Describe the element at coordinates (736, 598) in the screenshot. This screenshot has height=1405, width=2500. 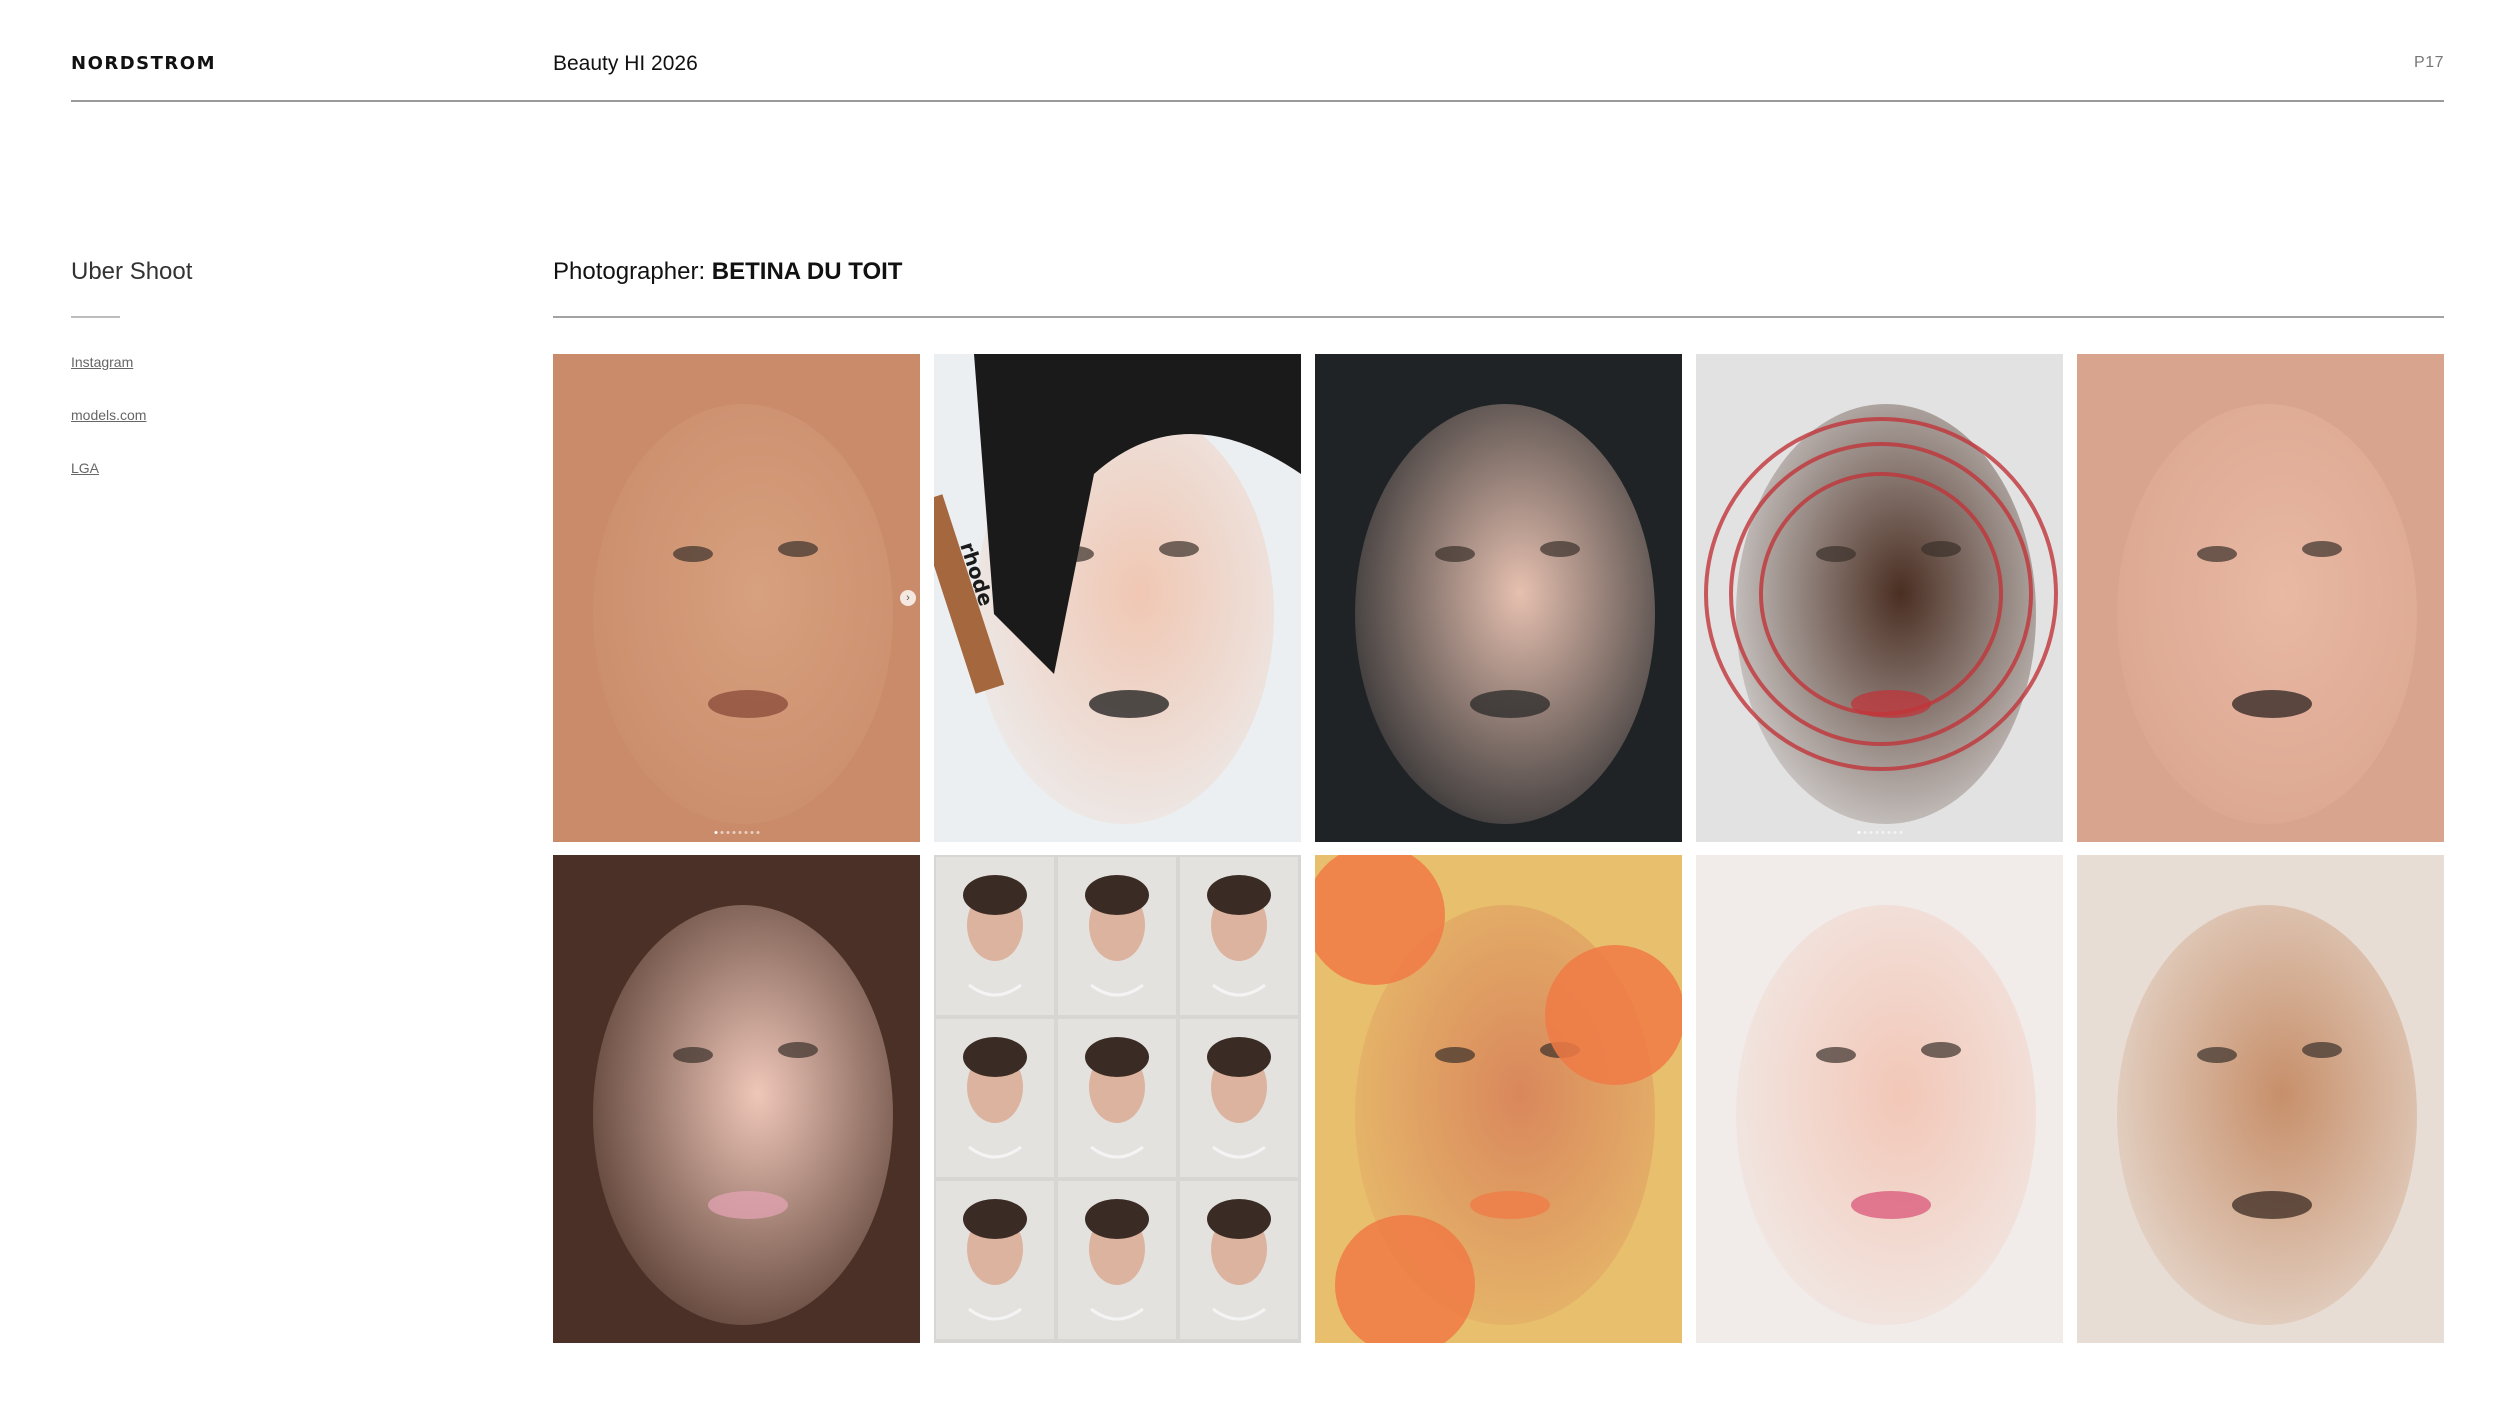
I see `freckled-skin-closeup-photo: ›` at that location.